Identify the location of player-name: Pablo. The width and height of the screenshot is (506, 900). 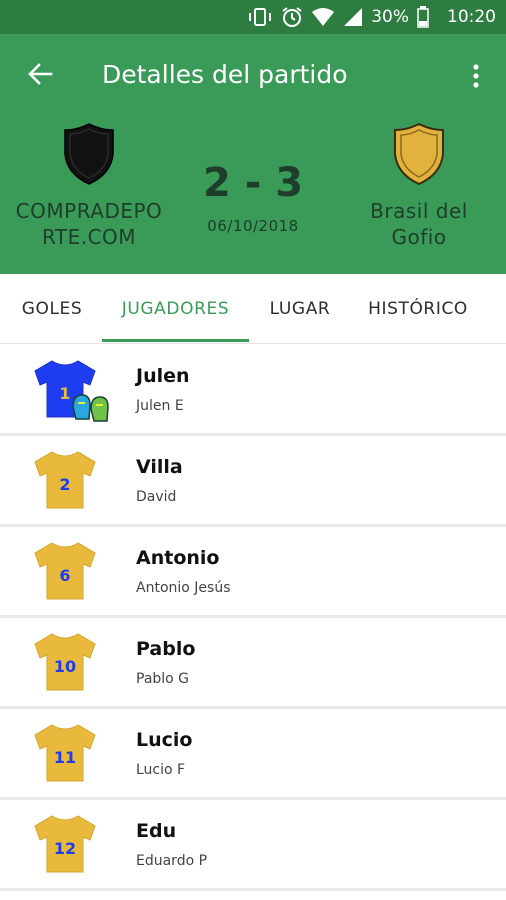
(166, 649).